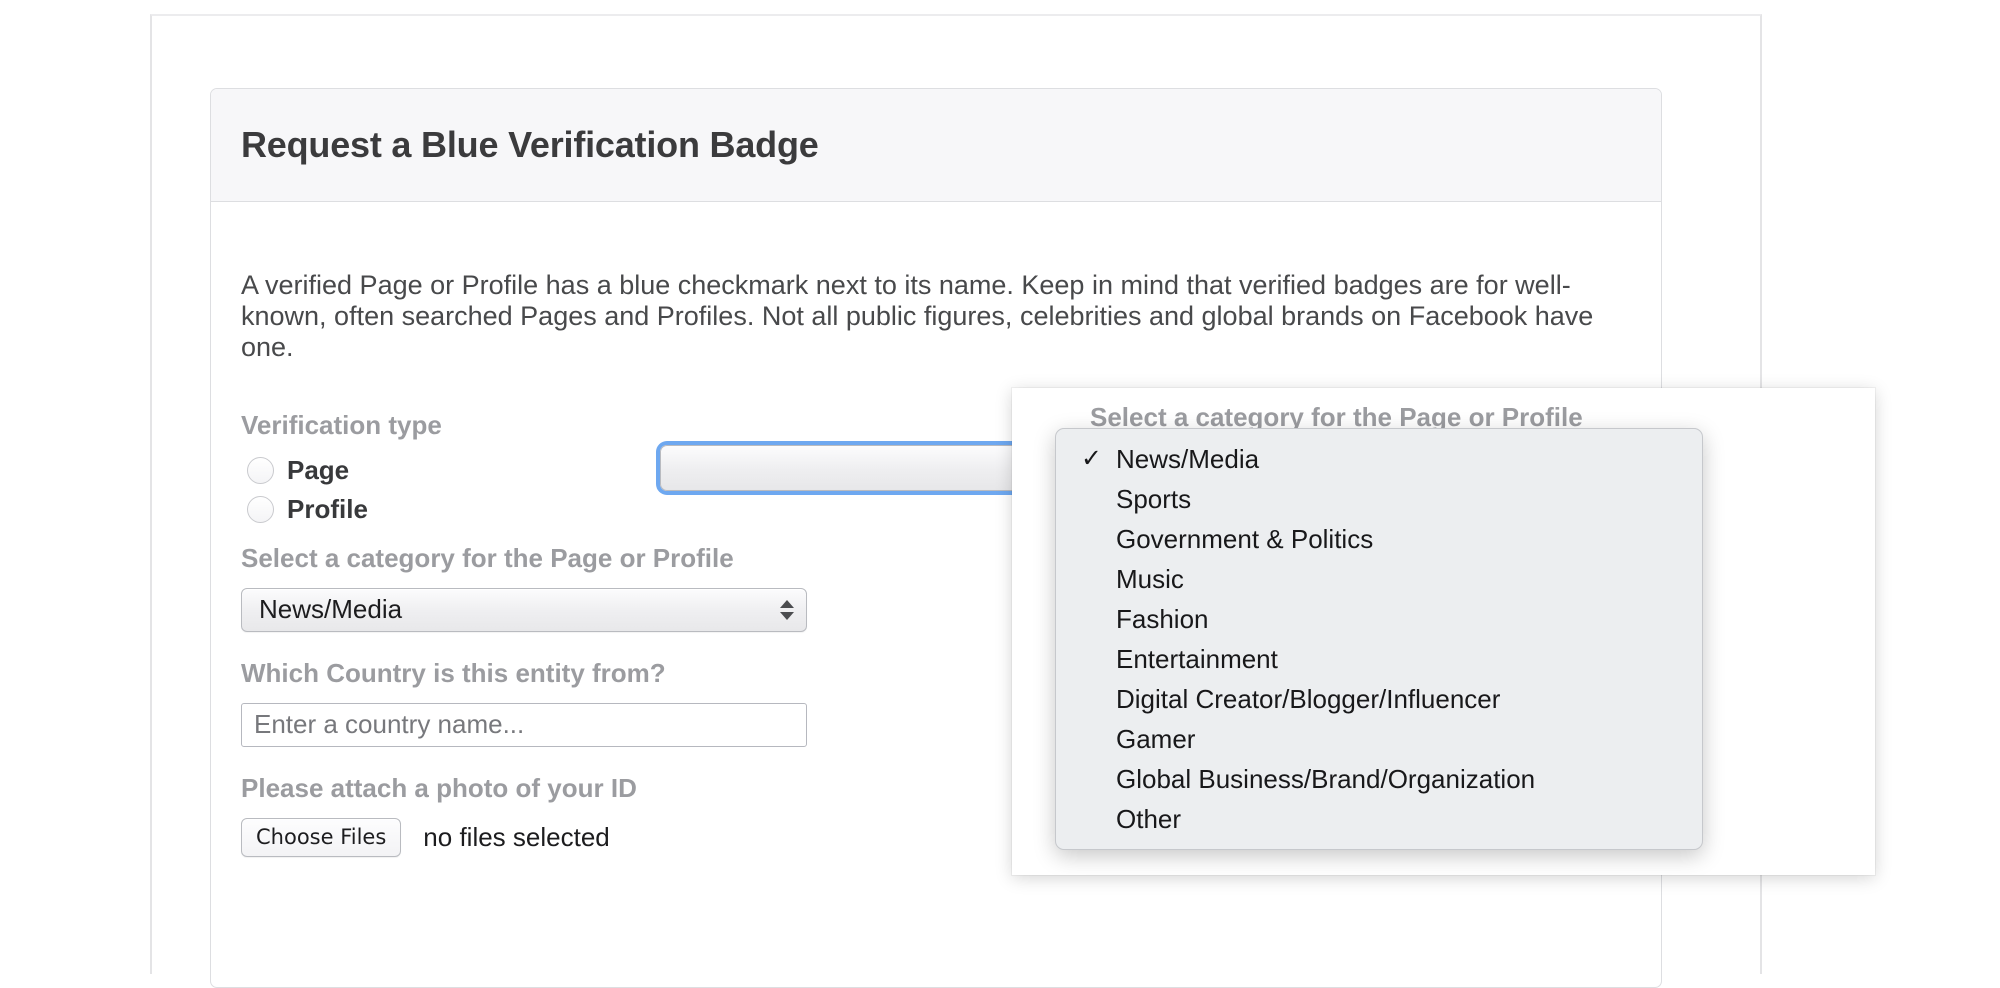 This screenshot has width=2000, height=988. What do you see at coordinates (787, 609) in the screenshot?
I see `stepper-arrows-icon` at bounding box center [787, 609].